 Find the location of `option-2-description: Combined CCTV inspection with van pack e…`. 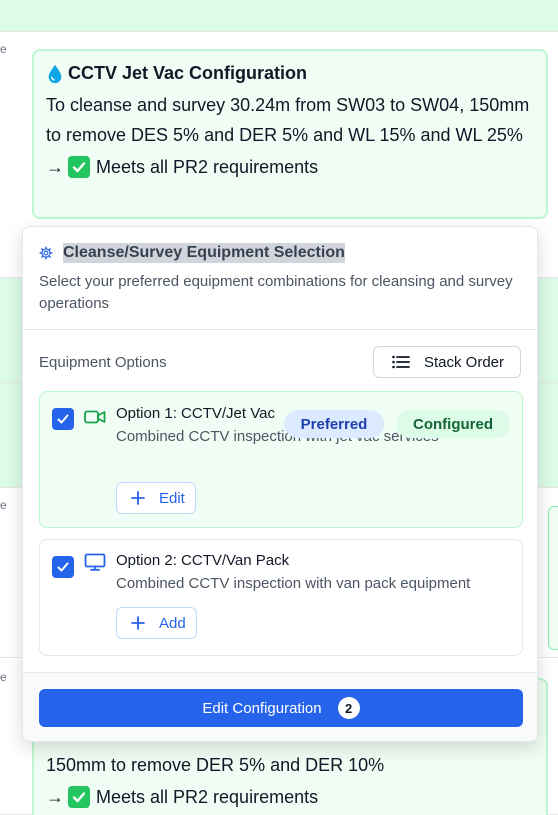

option-2-description: Combined CCTV inspection with van pack e… is located at coordinates (293, 583).